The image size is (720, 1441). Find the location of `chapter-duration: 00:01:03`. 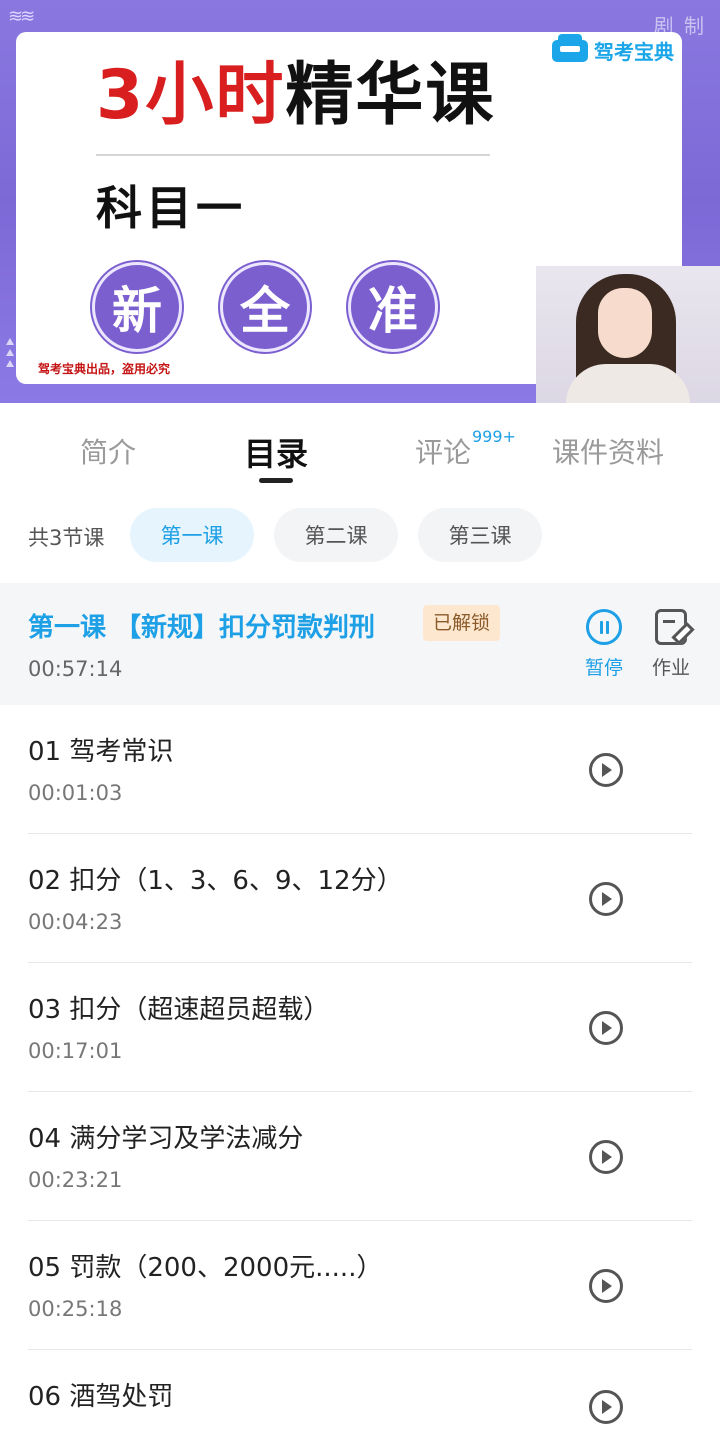

chapter-duration: 00:01:03 is located at coordinates (75, 793).